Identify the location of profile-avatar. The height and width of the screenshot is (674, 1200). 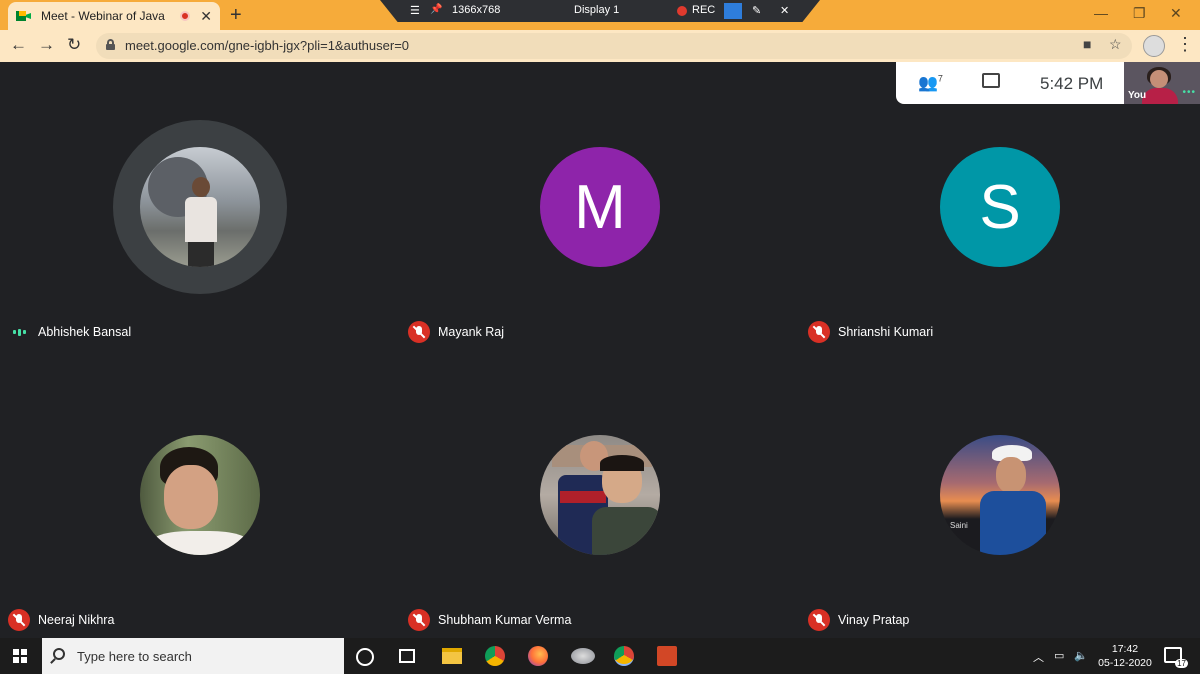
(1154, 46).